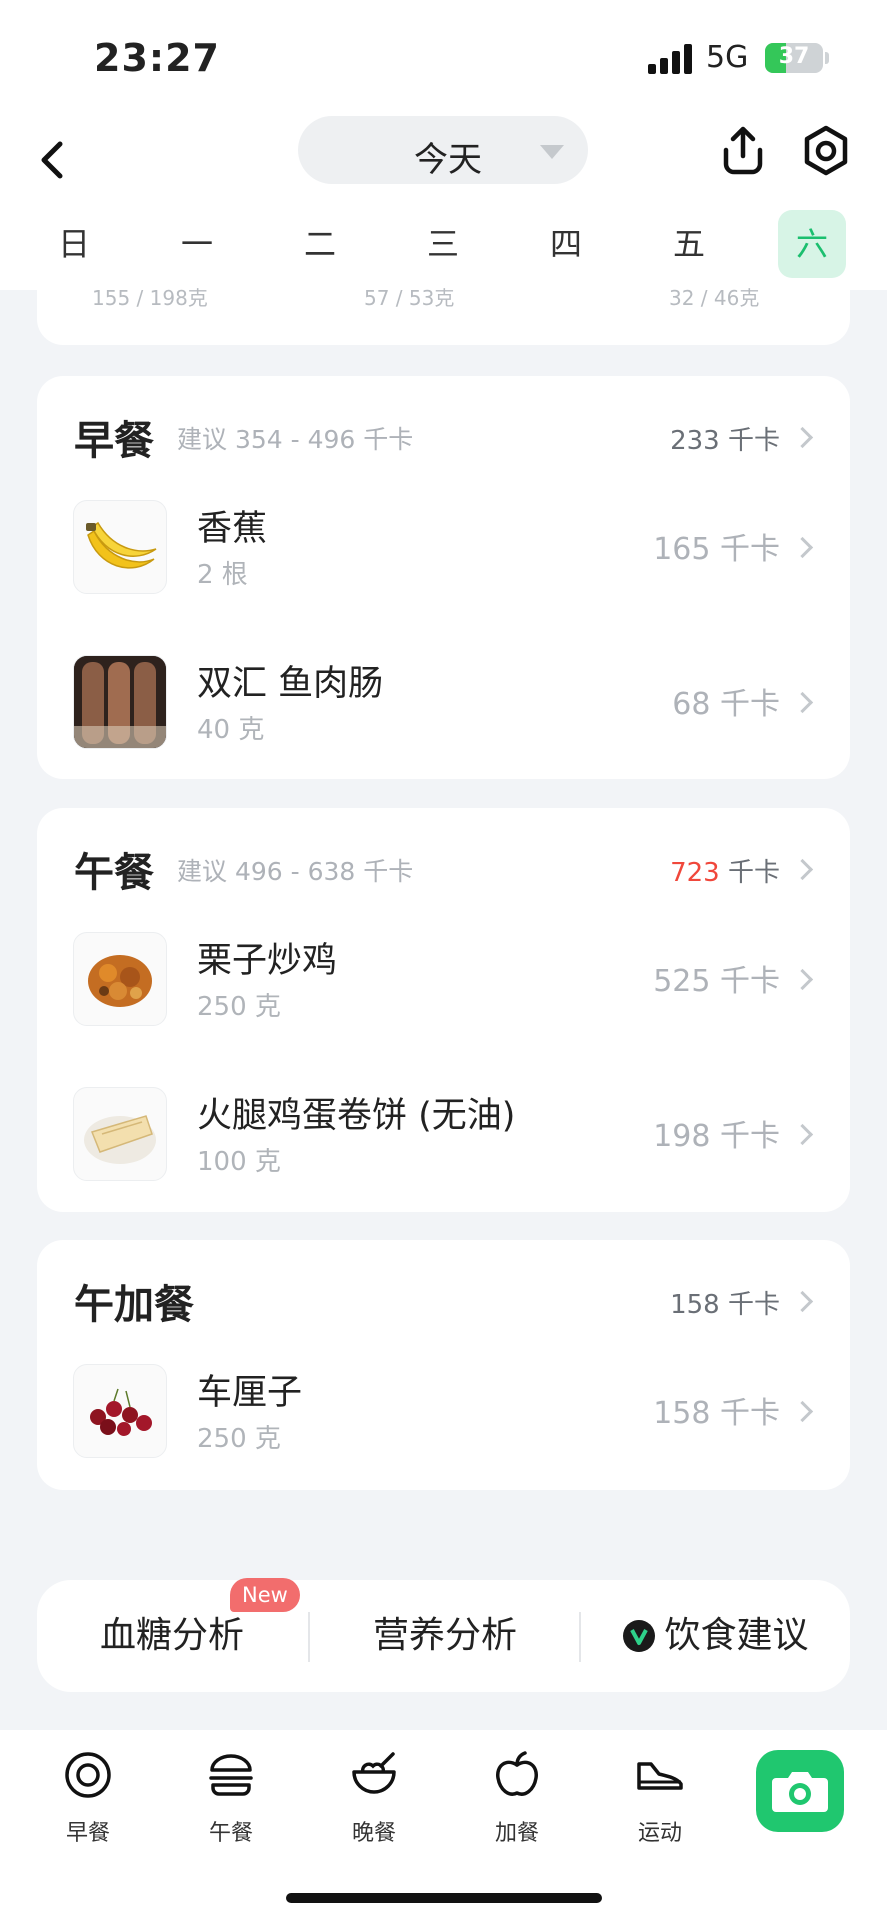 The height and width of the screenshot is (1920, 887). Describe the element at coordinates (157, 58) in the screenshot. I see `status-time: 23:27` at that location.